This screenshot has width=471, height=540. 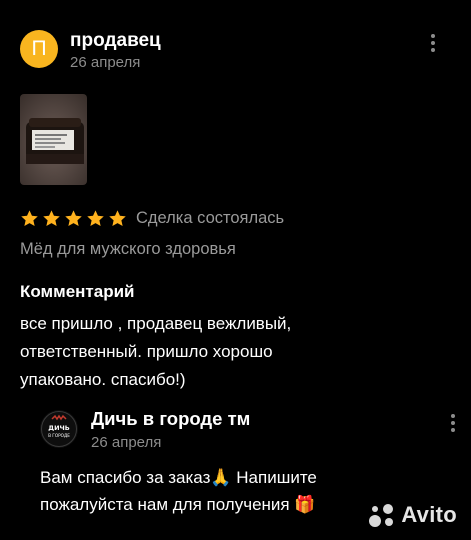 I want to click on review-header: П продавец 26 апреля, so click(x=235, y=50).